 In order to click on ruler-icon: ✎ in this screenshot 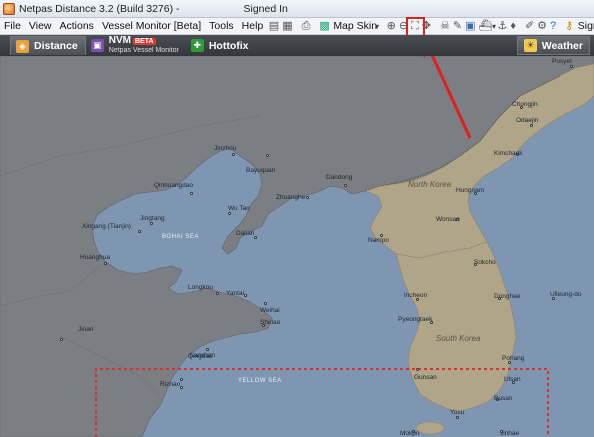, I will do `click(457, 26)`.